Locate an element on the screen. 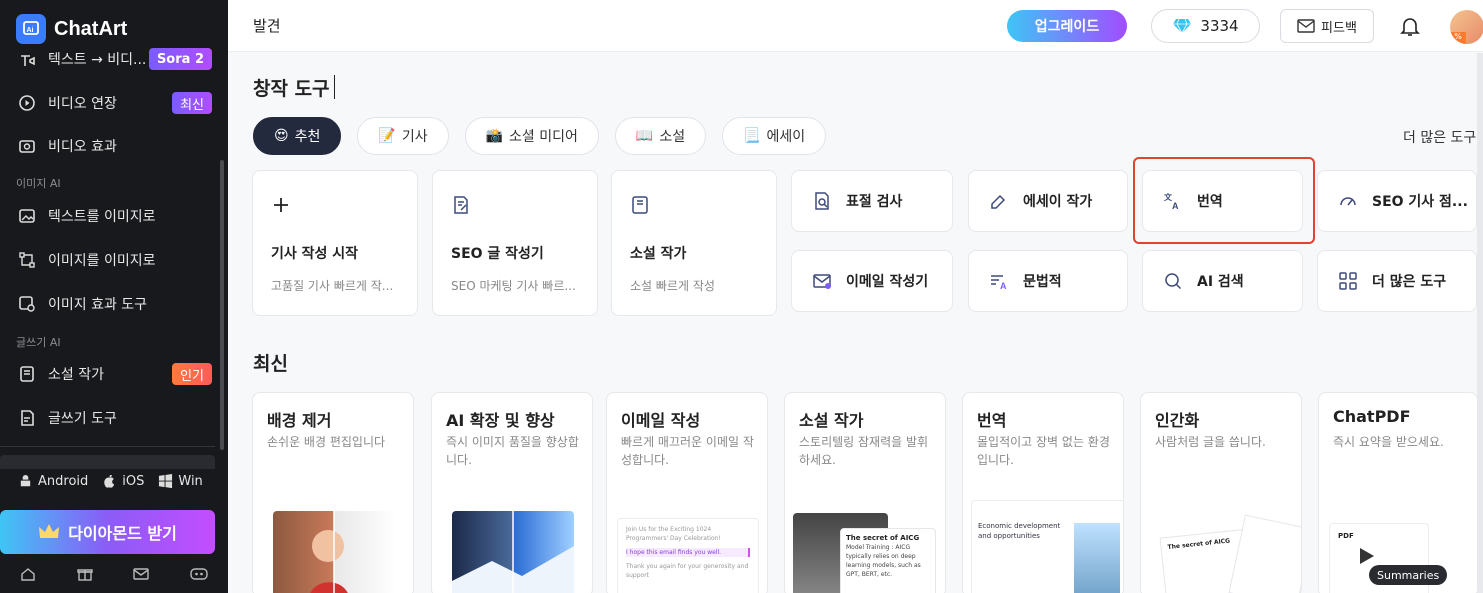 This screenshot has width=1483, height=593. platform-links: Android iOS Win is located at coordinates (110, 481).